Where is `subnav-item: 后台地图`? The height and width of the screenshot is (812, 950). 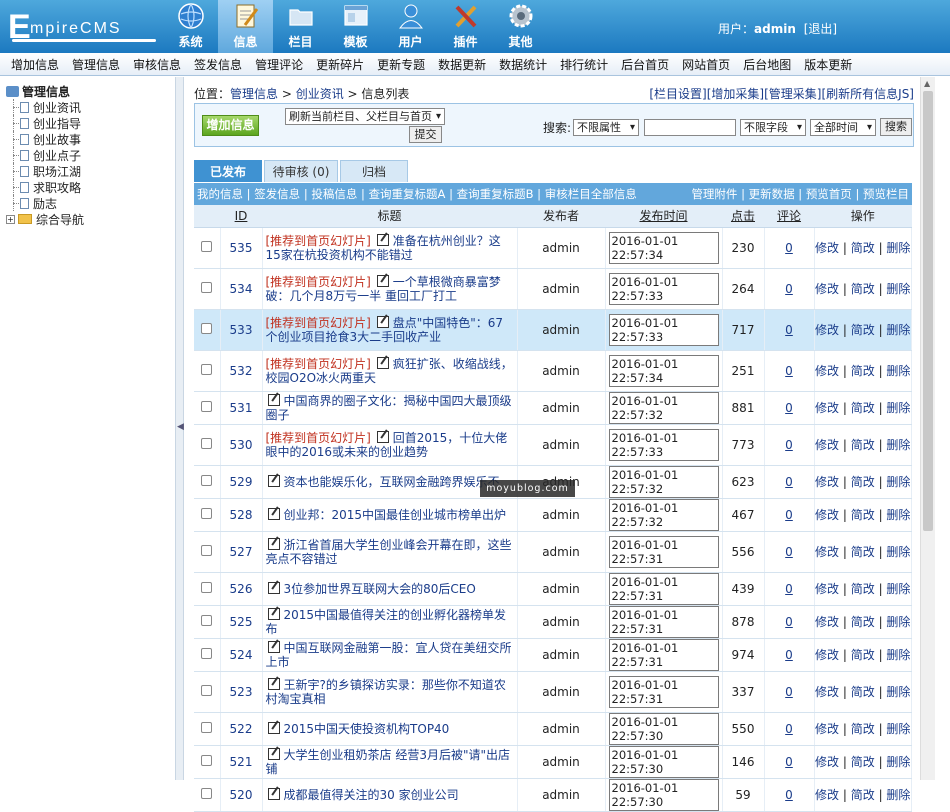
subnav-item: 后台地图 is located at coordinates (767, 64).